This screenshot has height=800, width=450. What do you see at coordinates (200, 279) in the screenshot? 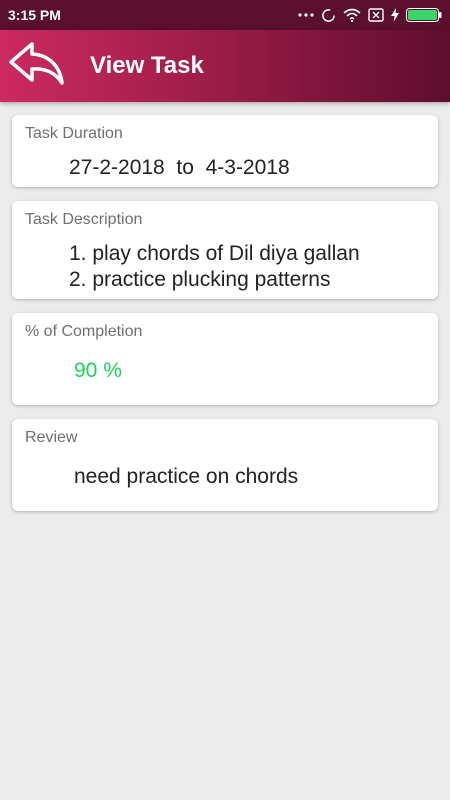
I see `task-description-line: 2. practice plucking patterns` at bounding box center [200, 279].